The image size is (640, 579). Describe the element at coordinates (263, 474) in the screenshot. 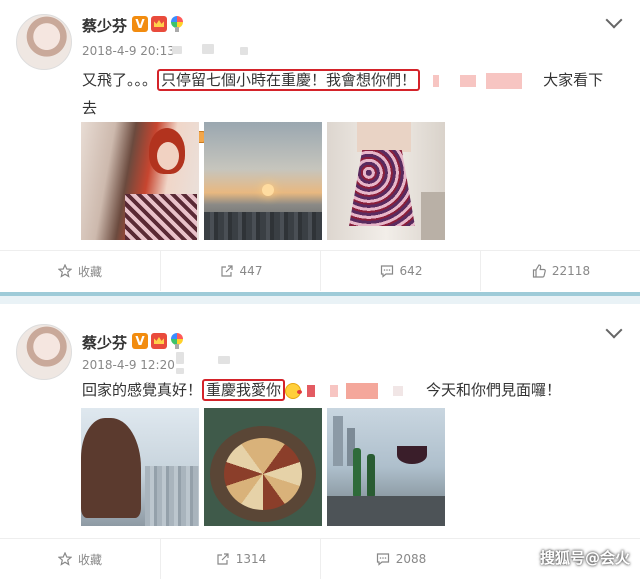

I see `photo-snacks` at that location.